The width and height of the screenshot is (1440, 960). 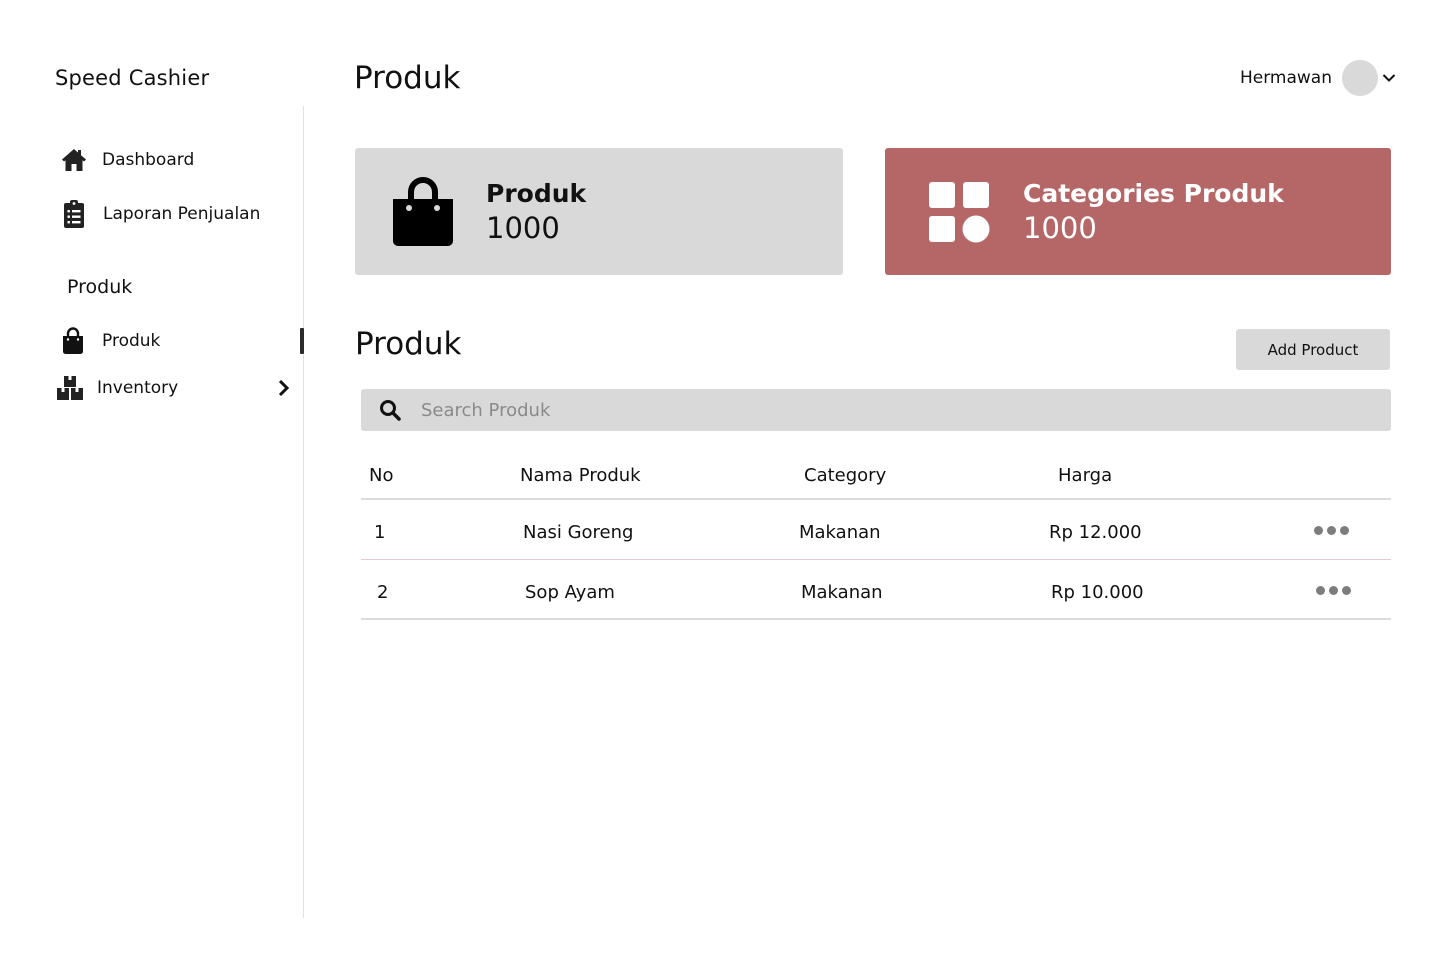 What do you see at coordinates (1097, 592) in the screenshot?
I see `cell-price: Rp 10.000` at bounding box center [1097, 592].